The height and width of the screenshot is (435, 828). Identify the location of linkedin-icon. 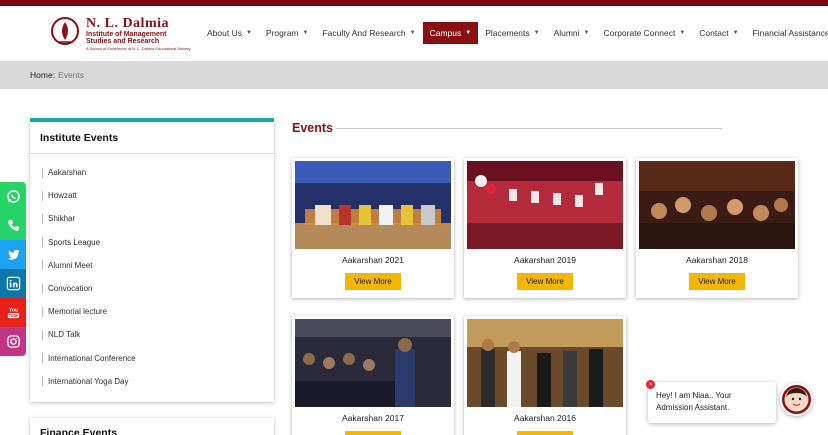
(13, 283).